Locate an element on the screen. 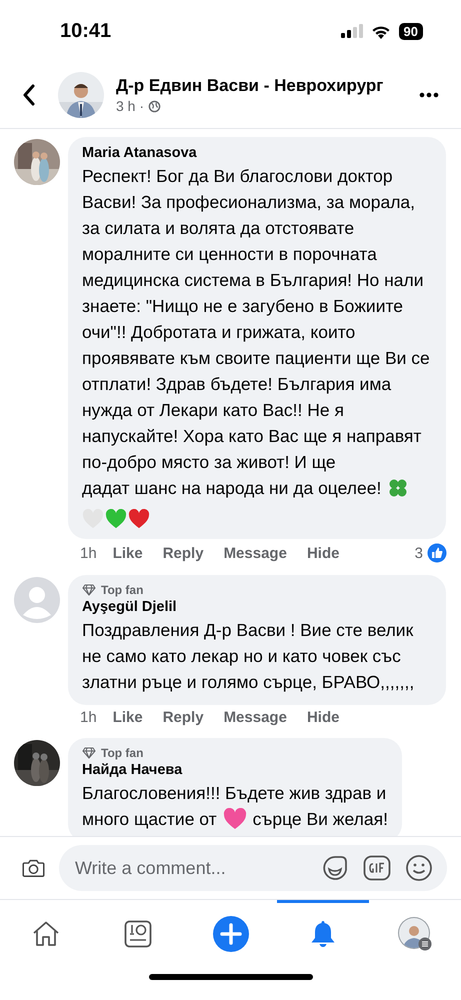 The image size is (461, 1000). wifi-icon is located at coordinates (380, 31).